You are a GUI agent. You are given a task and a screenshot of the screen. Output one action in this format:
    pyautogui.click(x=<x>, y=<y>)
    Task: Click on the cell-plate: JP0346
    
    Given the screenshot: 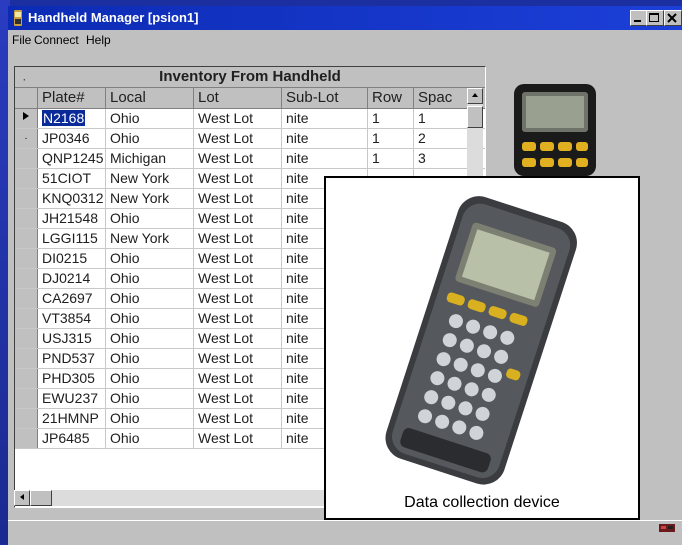 What is the action you would take?
    pyautogui.click(x=72, y=138)
    